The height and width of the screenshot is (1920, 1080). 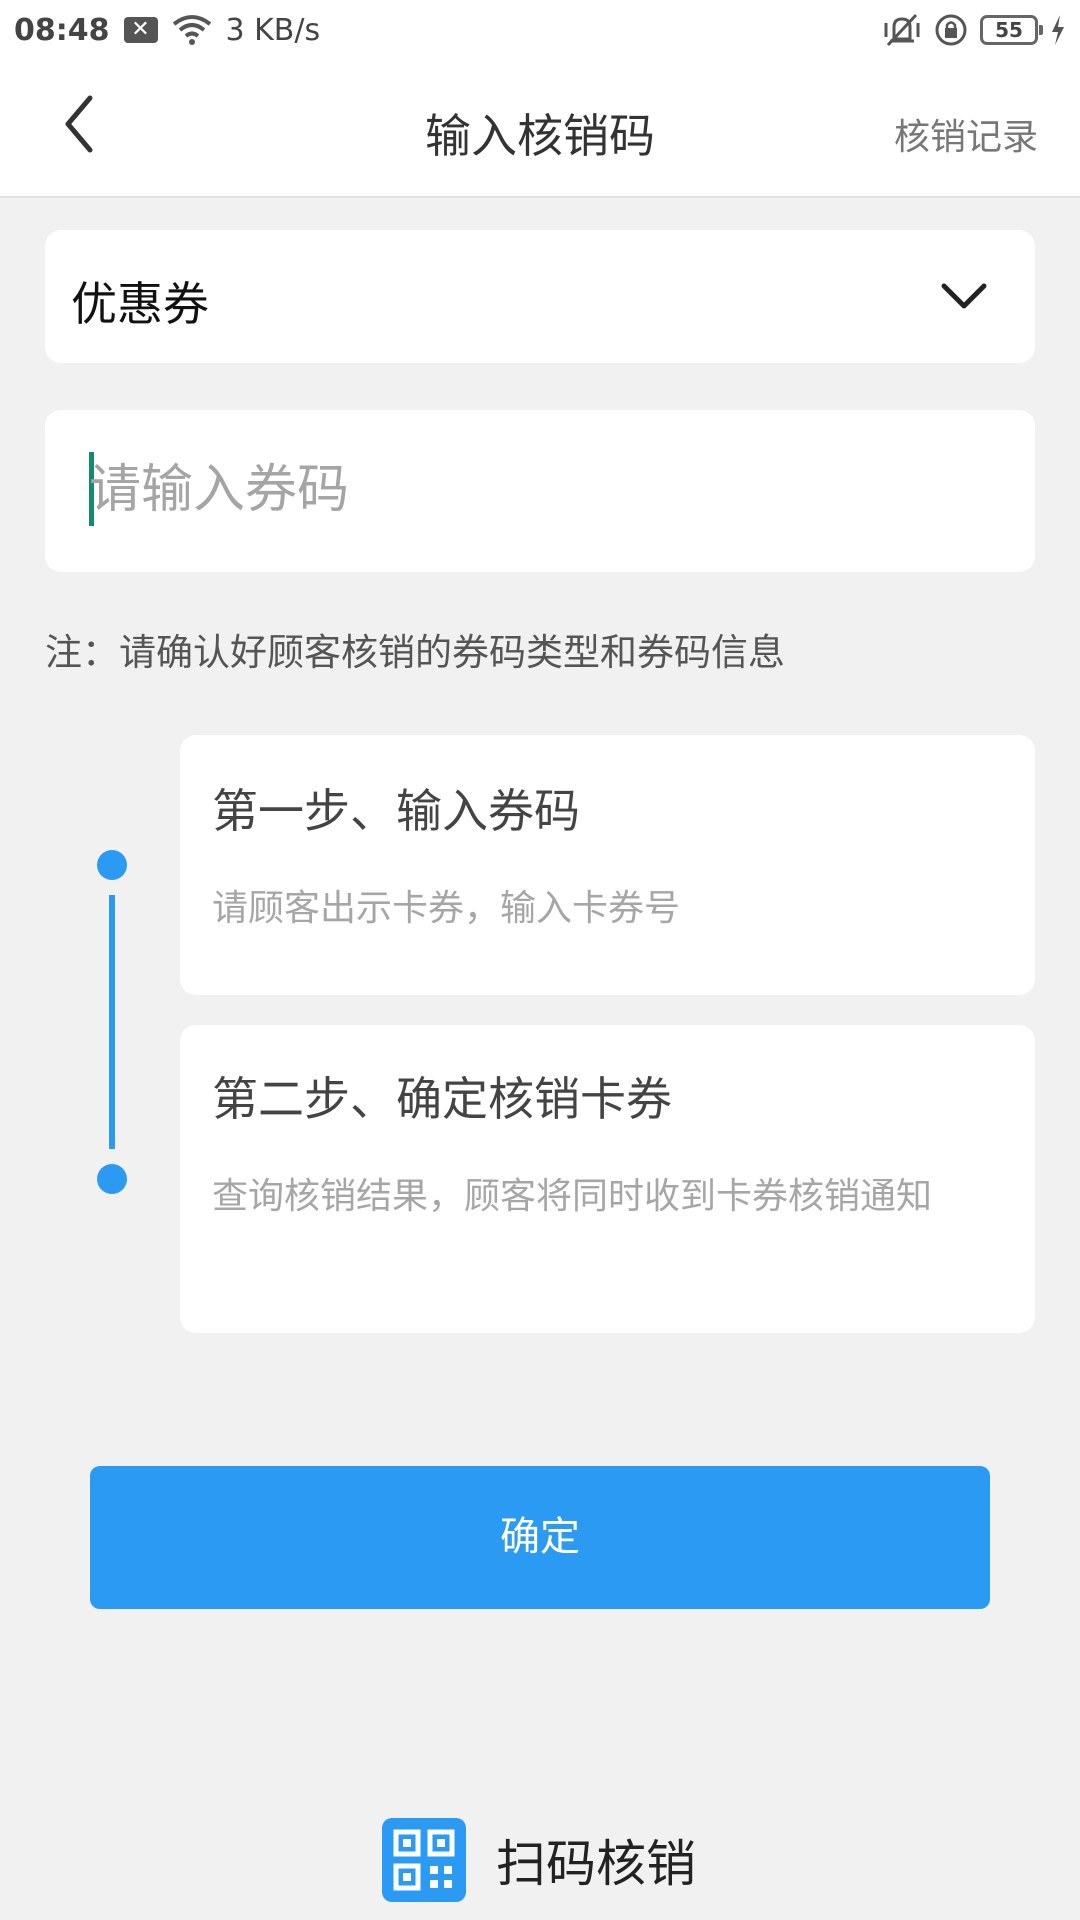 I want to click on confirm-button: 确定, so click(x=540, y=1537).